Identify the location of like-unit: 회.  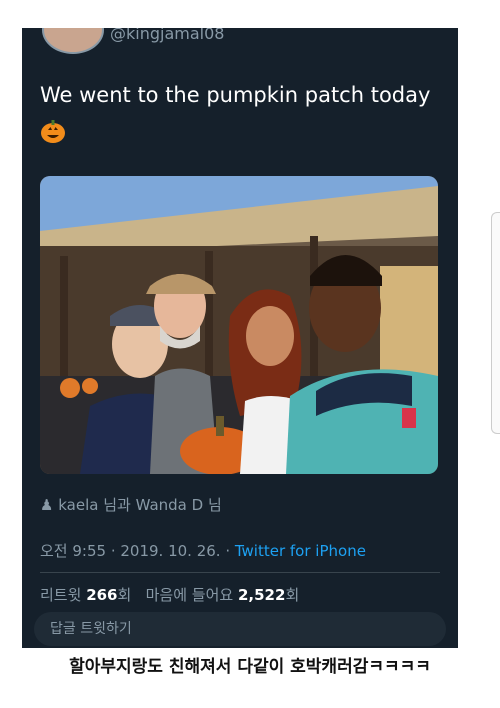
(292, 595).